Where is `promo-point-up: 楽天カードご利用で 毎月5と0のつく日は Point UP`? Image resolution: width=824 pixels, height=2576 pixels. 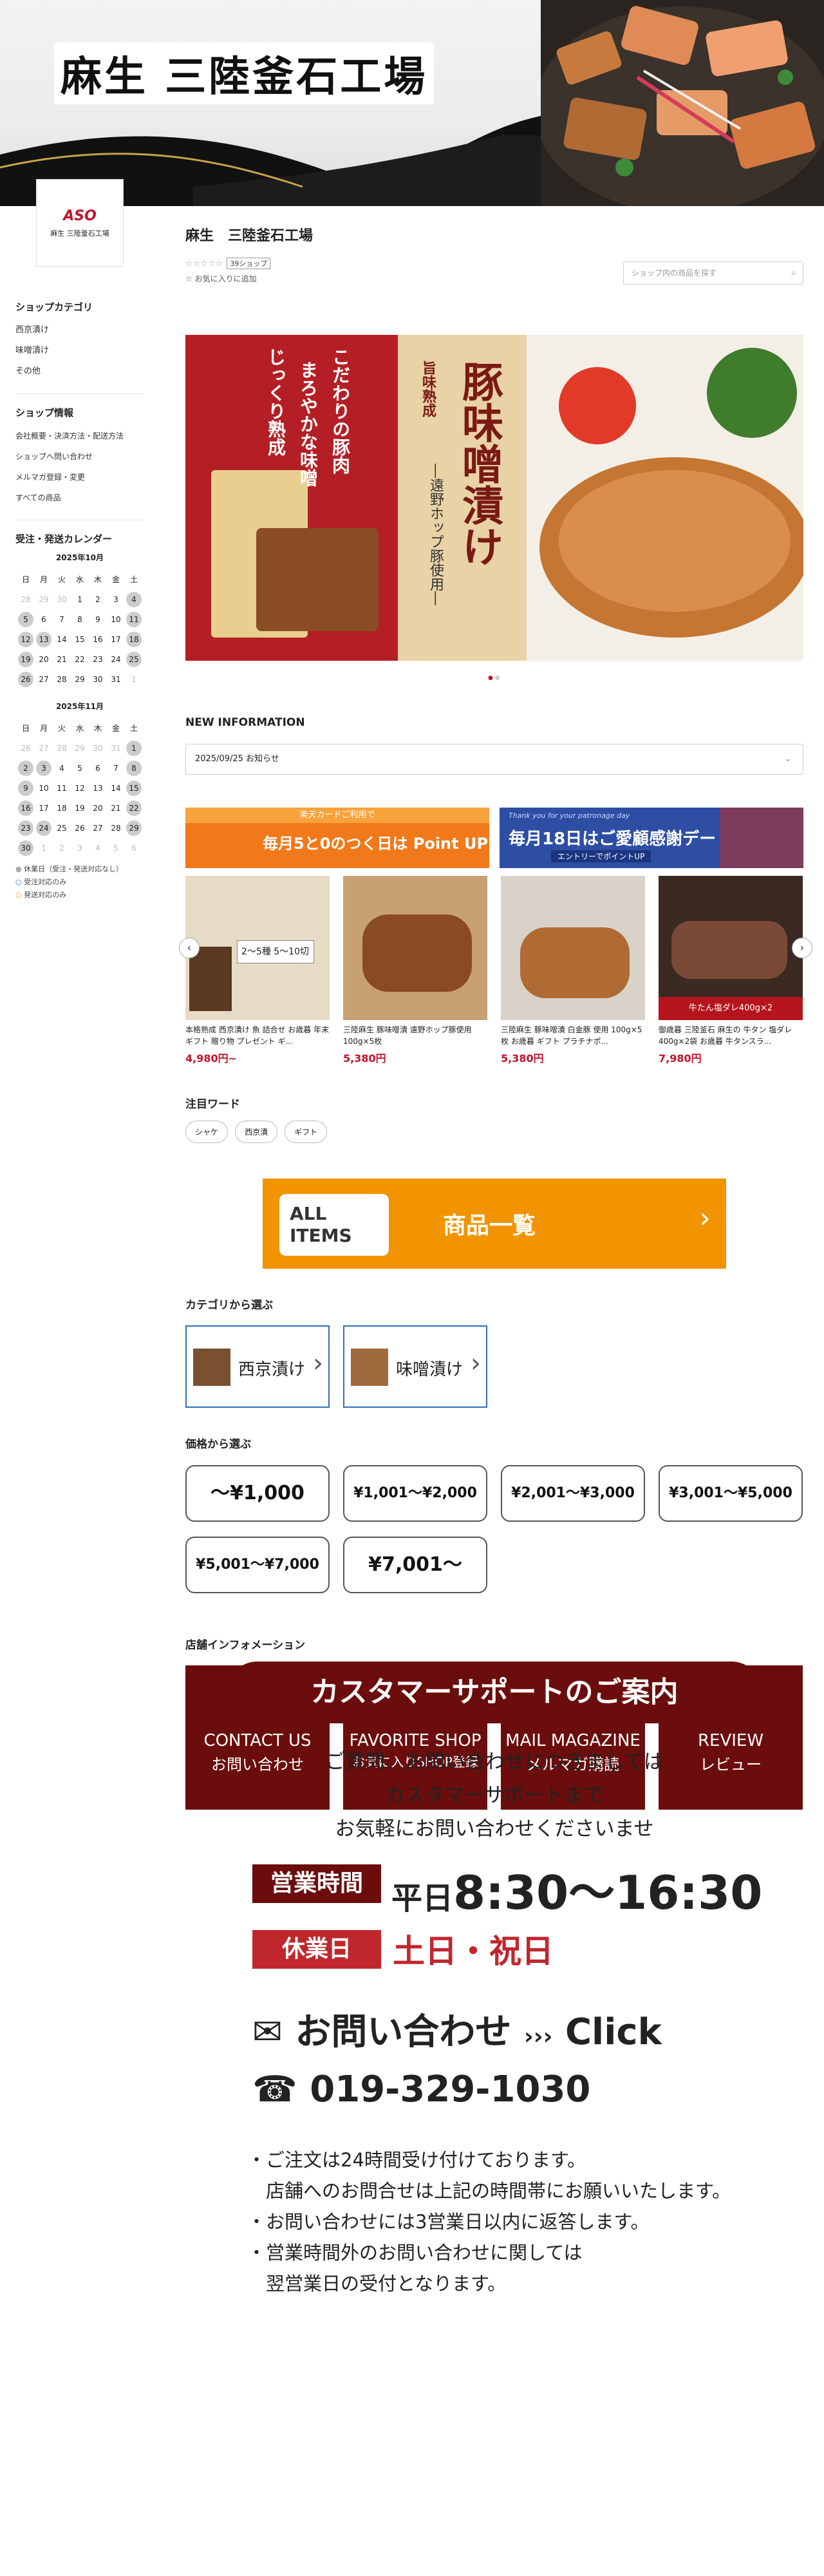 promo-point-up: 楽天カードご利用で 毎月5と0のつく日は Point UP is located at coordinates (337, 838).